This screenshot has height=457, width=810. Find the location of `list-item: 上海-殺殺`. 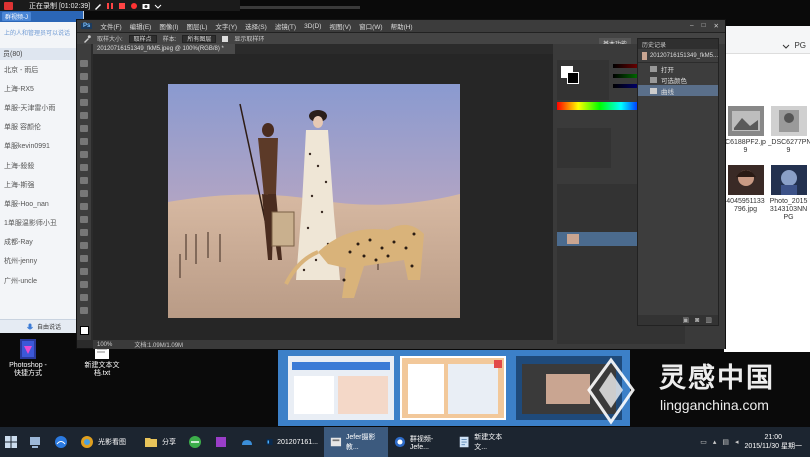

list-item: 上海-殺殺 is located at coordinates (41, 165).